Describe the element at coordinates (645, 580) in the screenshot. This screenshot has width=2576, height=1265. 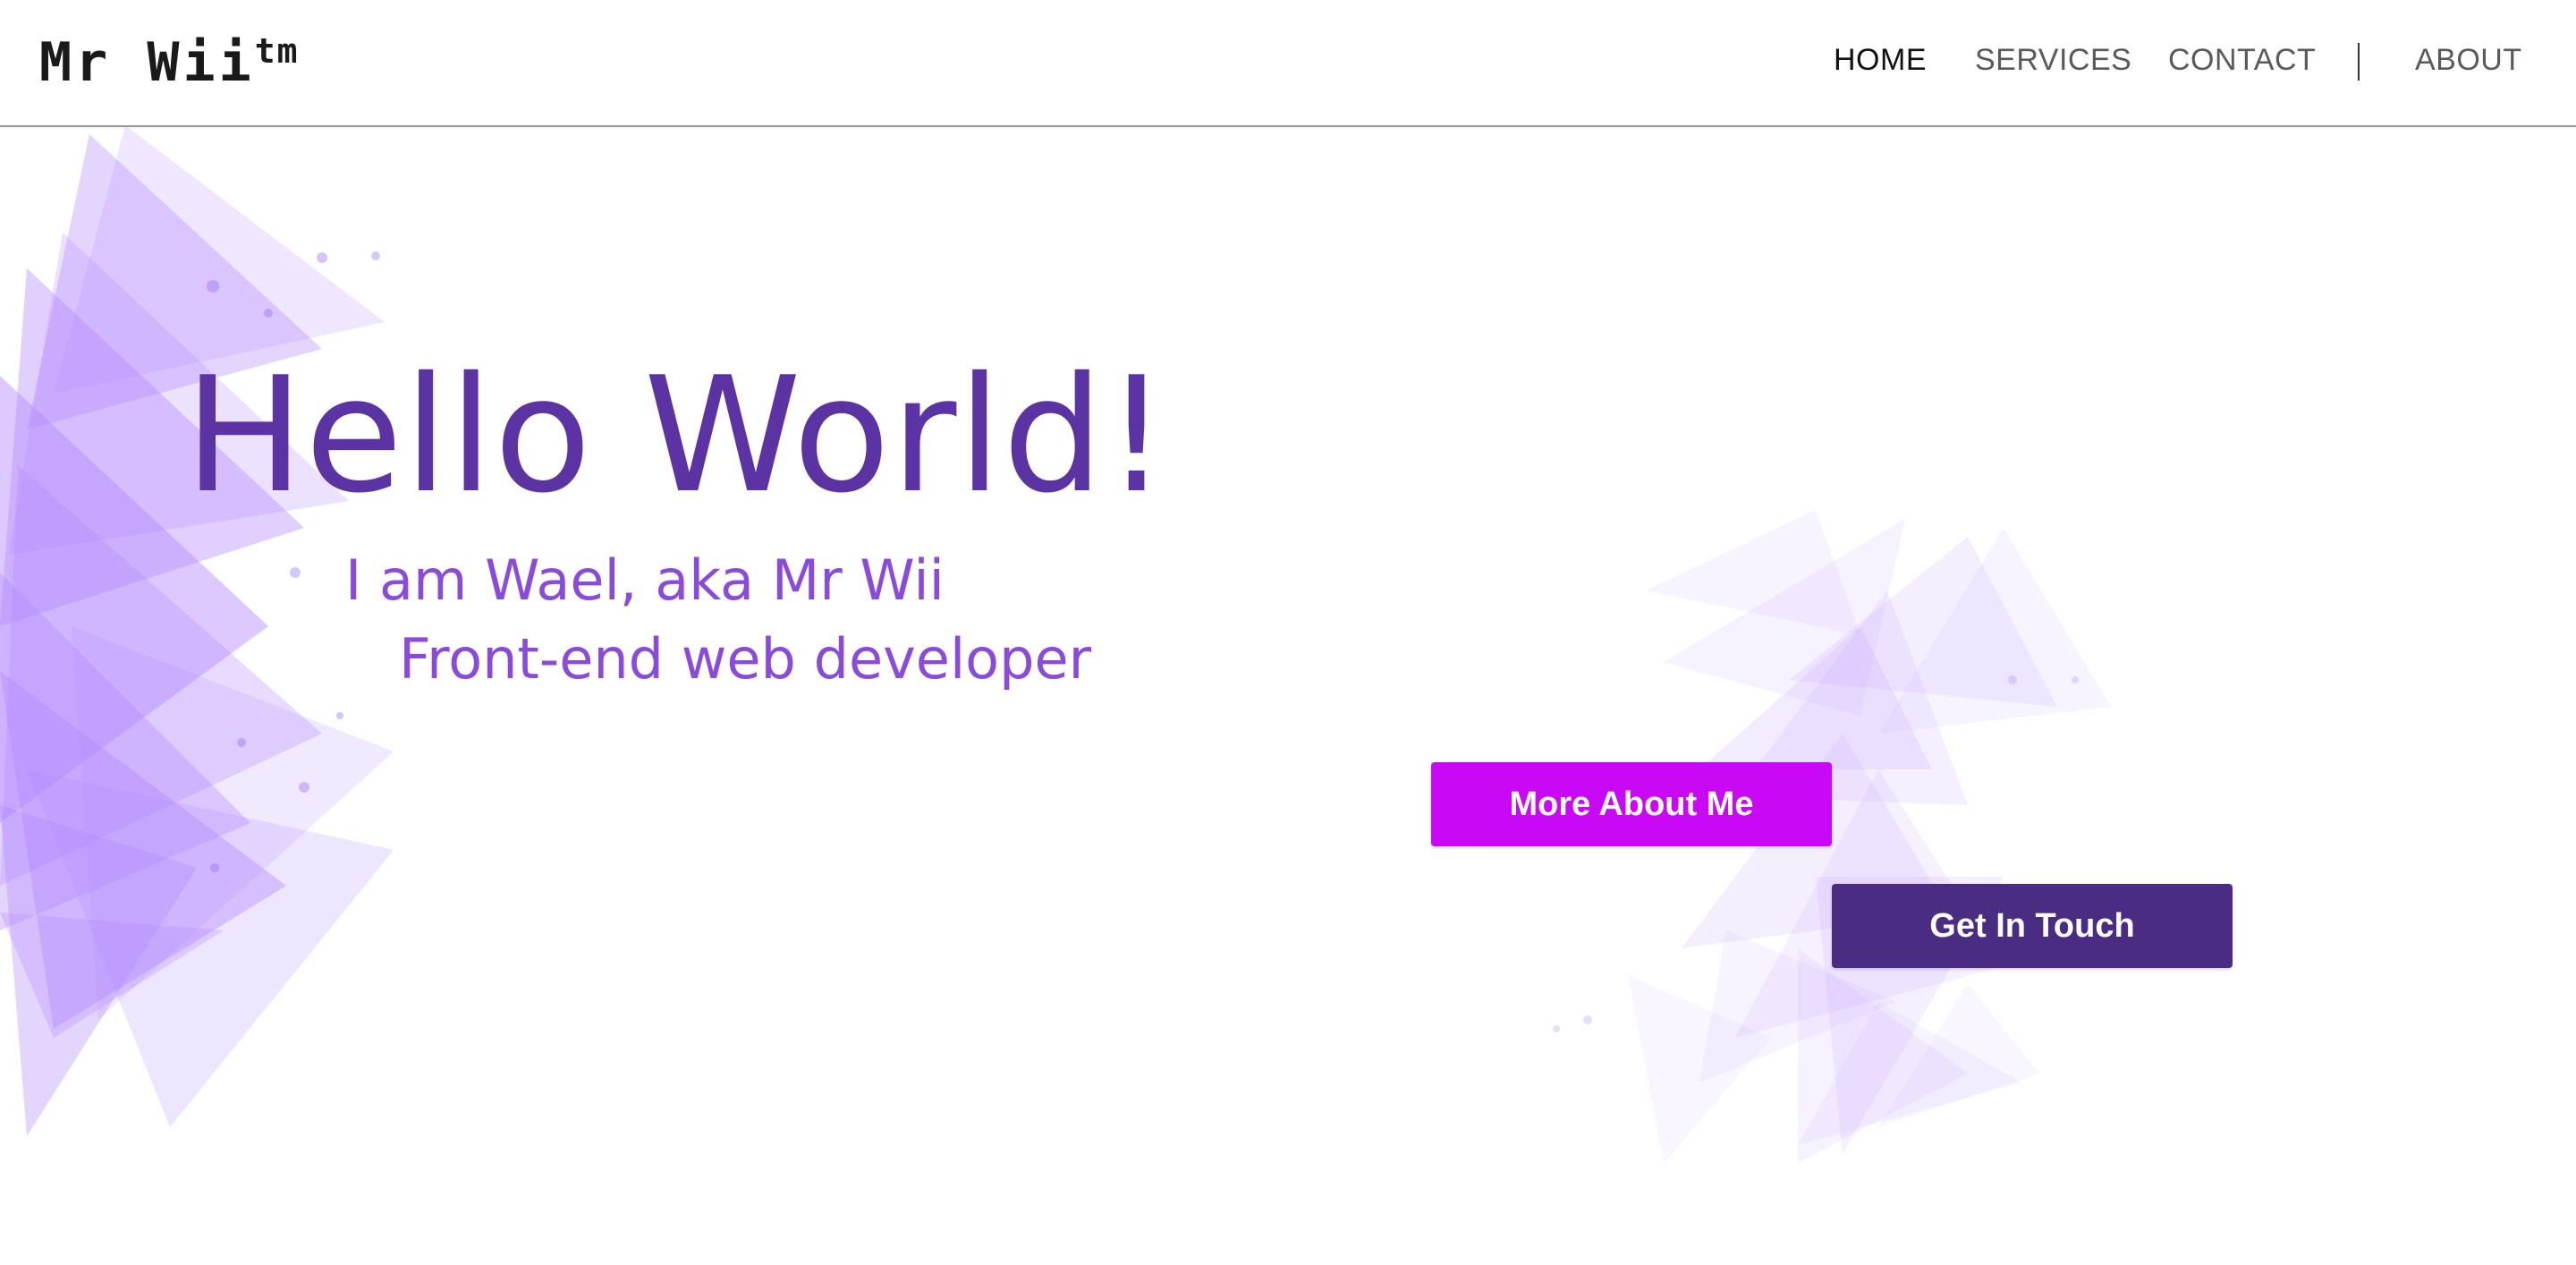
I see `hero-intro: I am Wael, aka Mr Wii` at that location.